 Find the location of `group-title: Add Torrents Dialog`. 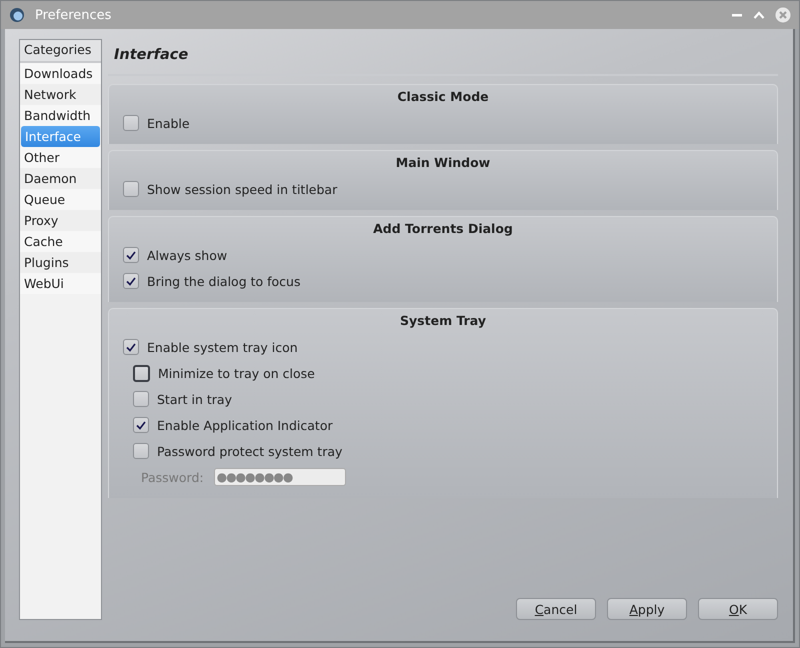

group-title: Add Torrents Dialog is located at coordinates (443, 228).